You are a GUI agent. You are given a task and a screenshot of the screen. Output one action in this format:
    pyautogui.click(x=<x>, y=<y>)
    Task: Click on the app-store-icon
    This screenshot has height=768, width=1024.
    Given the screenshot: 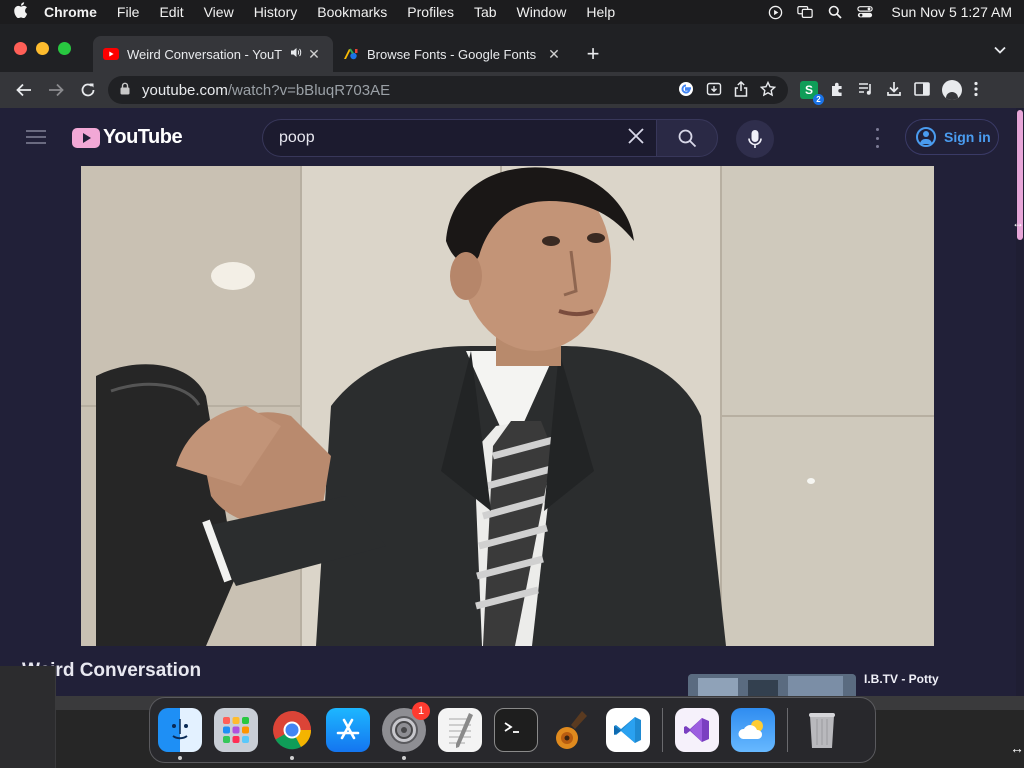 What is the action you would take?
    pyautogui.click(x=348, y=730)
    